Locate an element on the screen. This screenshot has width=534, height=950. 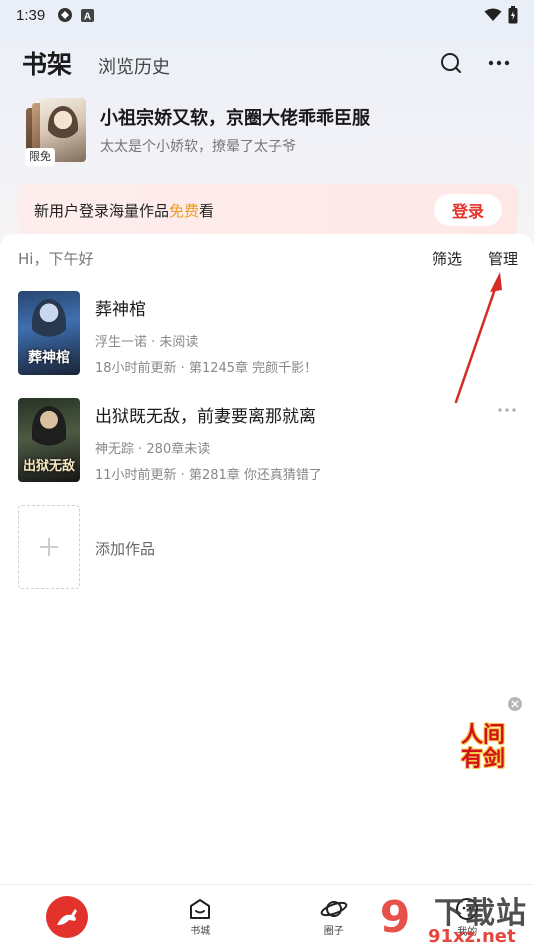
recommend-title: 小祖宗娇又软，京圈大佬乖乖臣服 is located at coordinates (235, 118).